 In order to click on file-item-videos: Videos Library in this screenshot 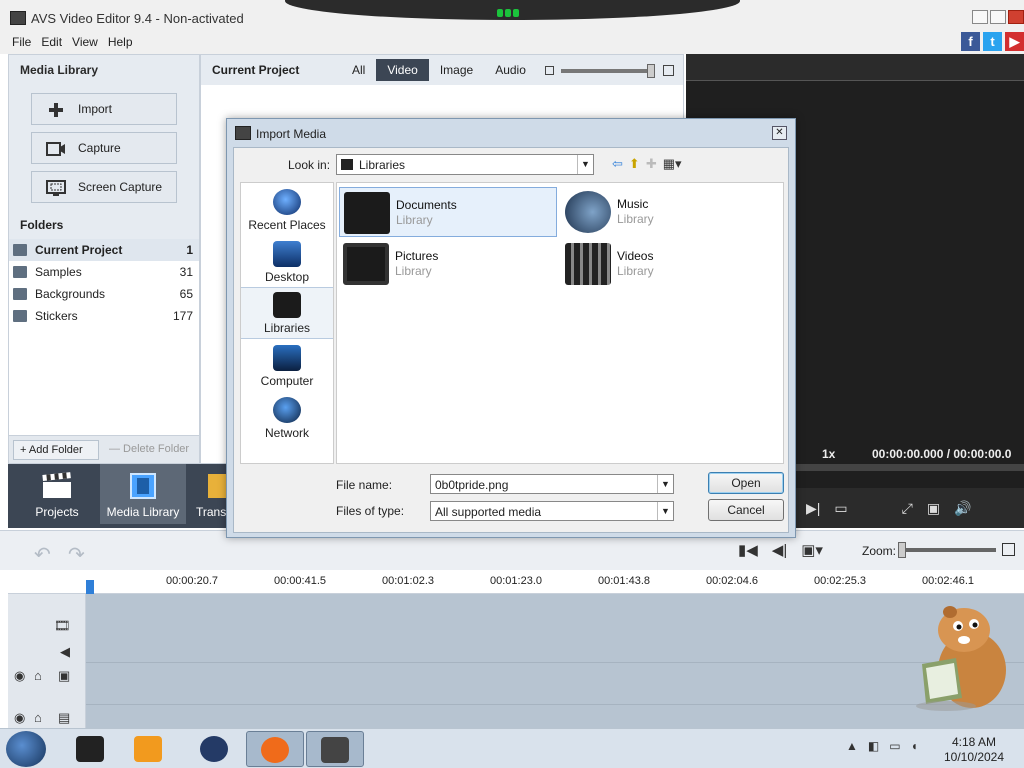, I will do `click(670, 264)`.